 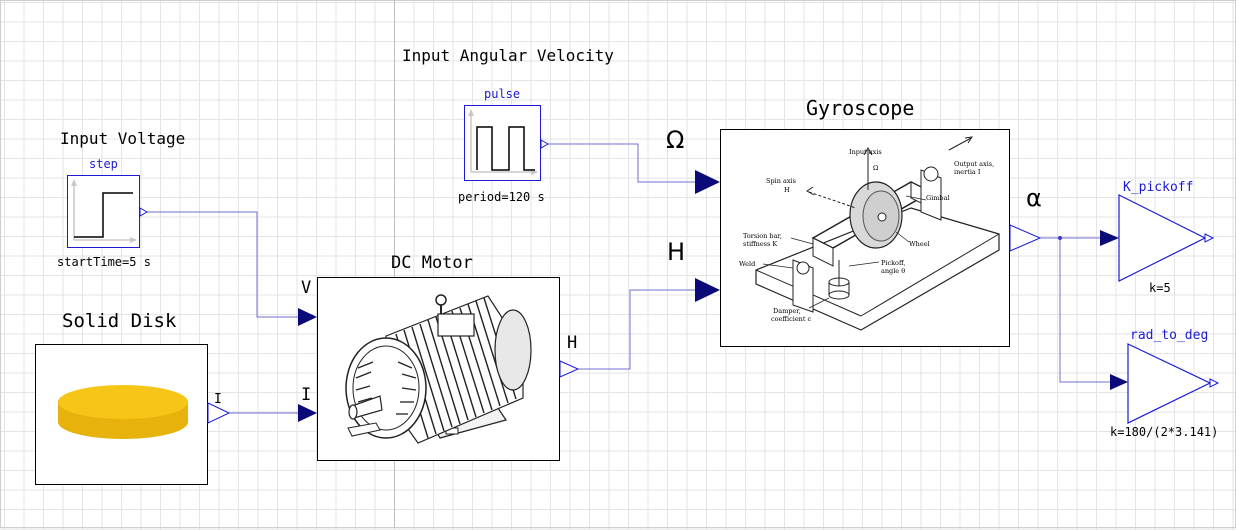 What do you see at coordinates (1160, 288) in the screenshot?
I see `k-pickoff-param: k=5` at bounding box center [1160, 288].